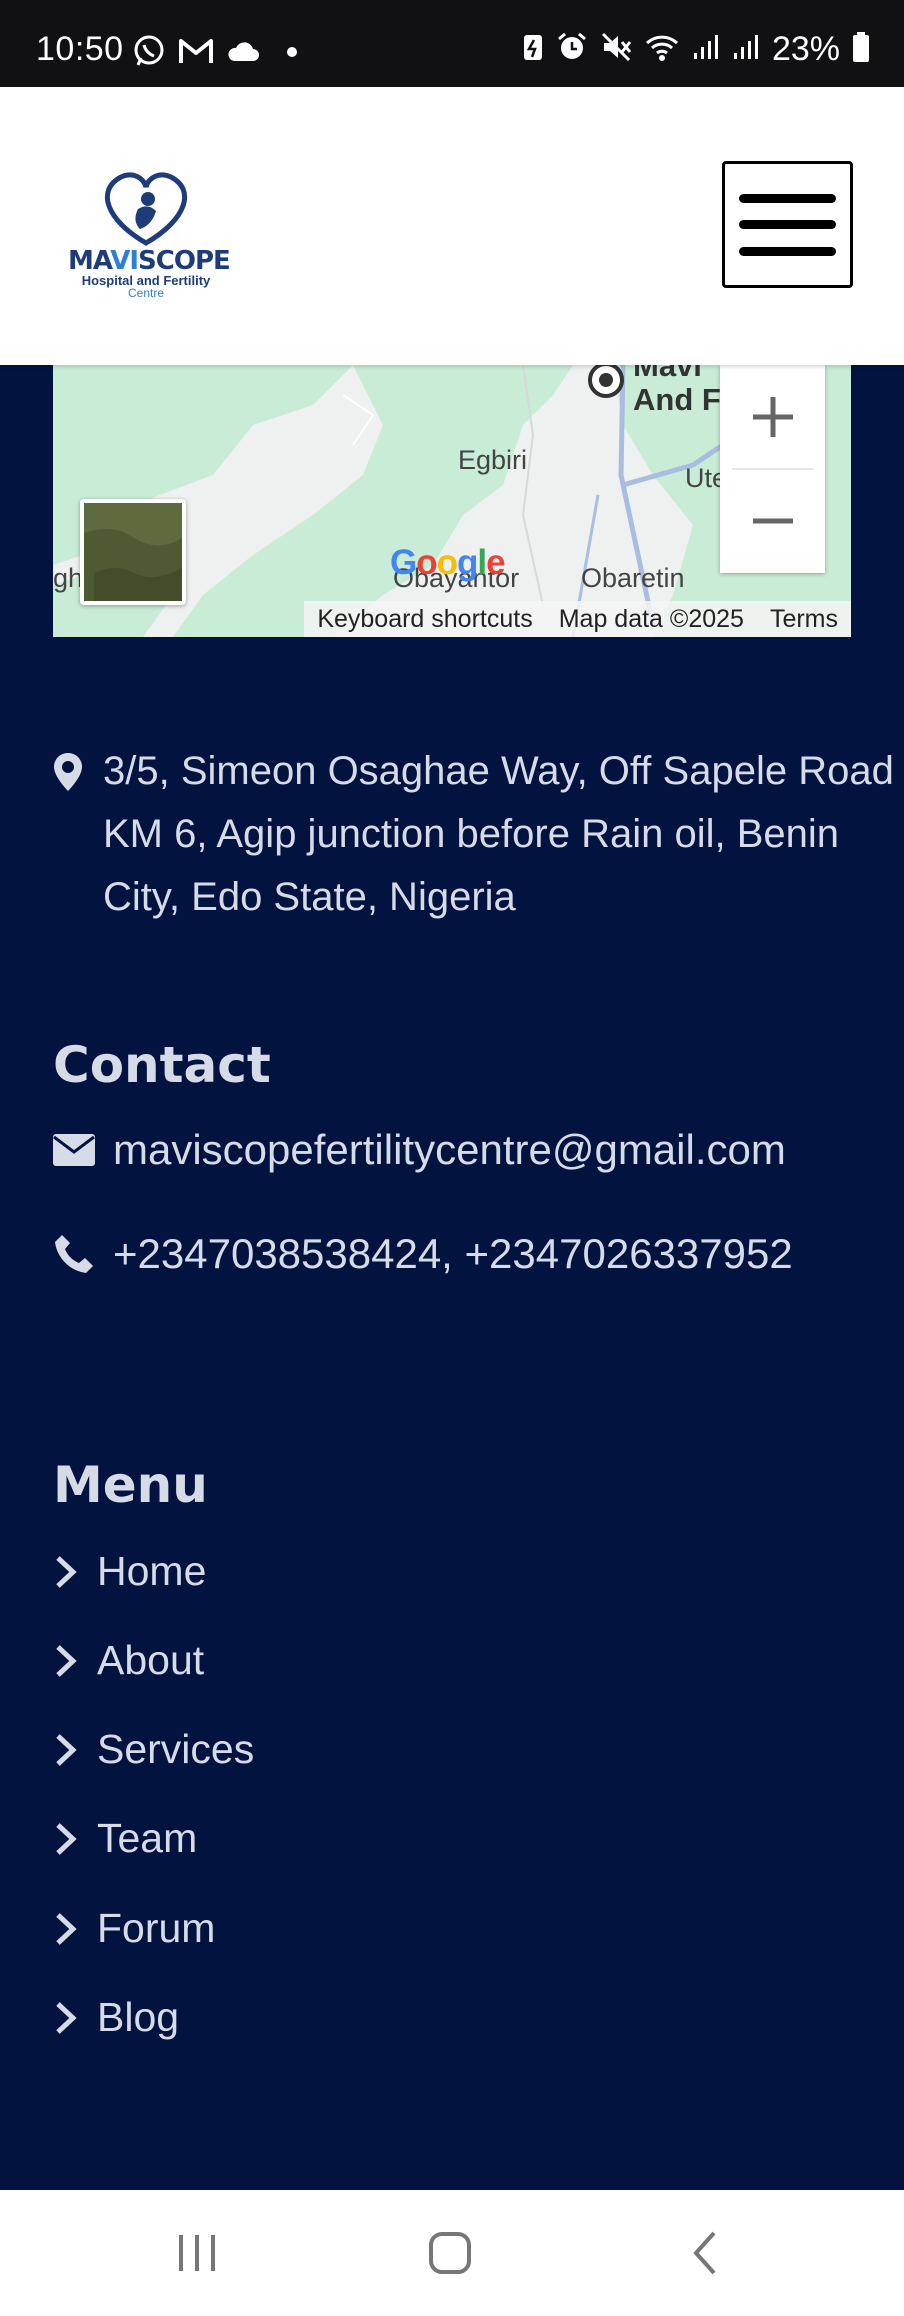 This screenshot has width=904, height=2316. I want to click on logo-text-part-2: VI, so click(124, 261).